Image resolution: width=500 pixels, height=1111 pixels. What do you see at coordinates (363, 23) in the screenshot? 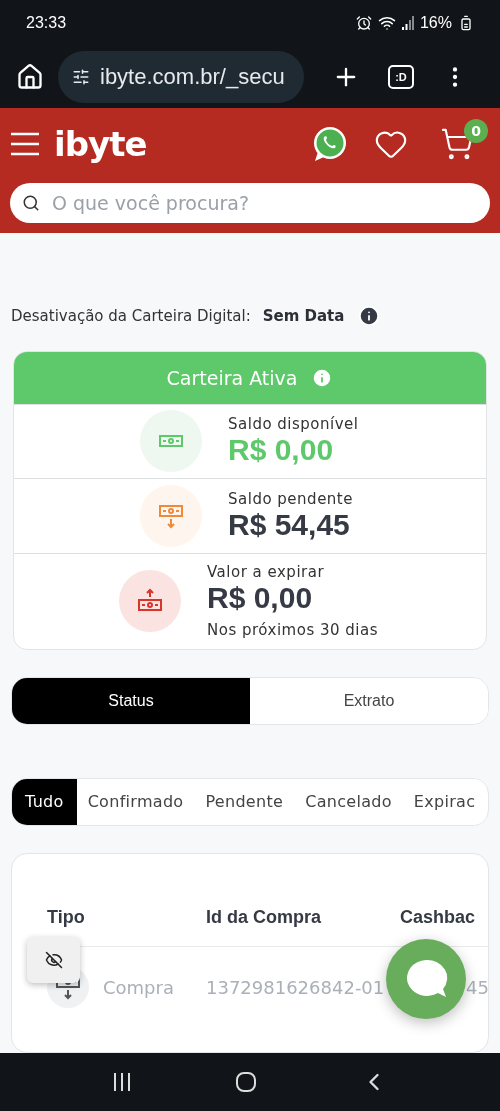
I see `alarm-icon` at bounding box center [363, 23].